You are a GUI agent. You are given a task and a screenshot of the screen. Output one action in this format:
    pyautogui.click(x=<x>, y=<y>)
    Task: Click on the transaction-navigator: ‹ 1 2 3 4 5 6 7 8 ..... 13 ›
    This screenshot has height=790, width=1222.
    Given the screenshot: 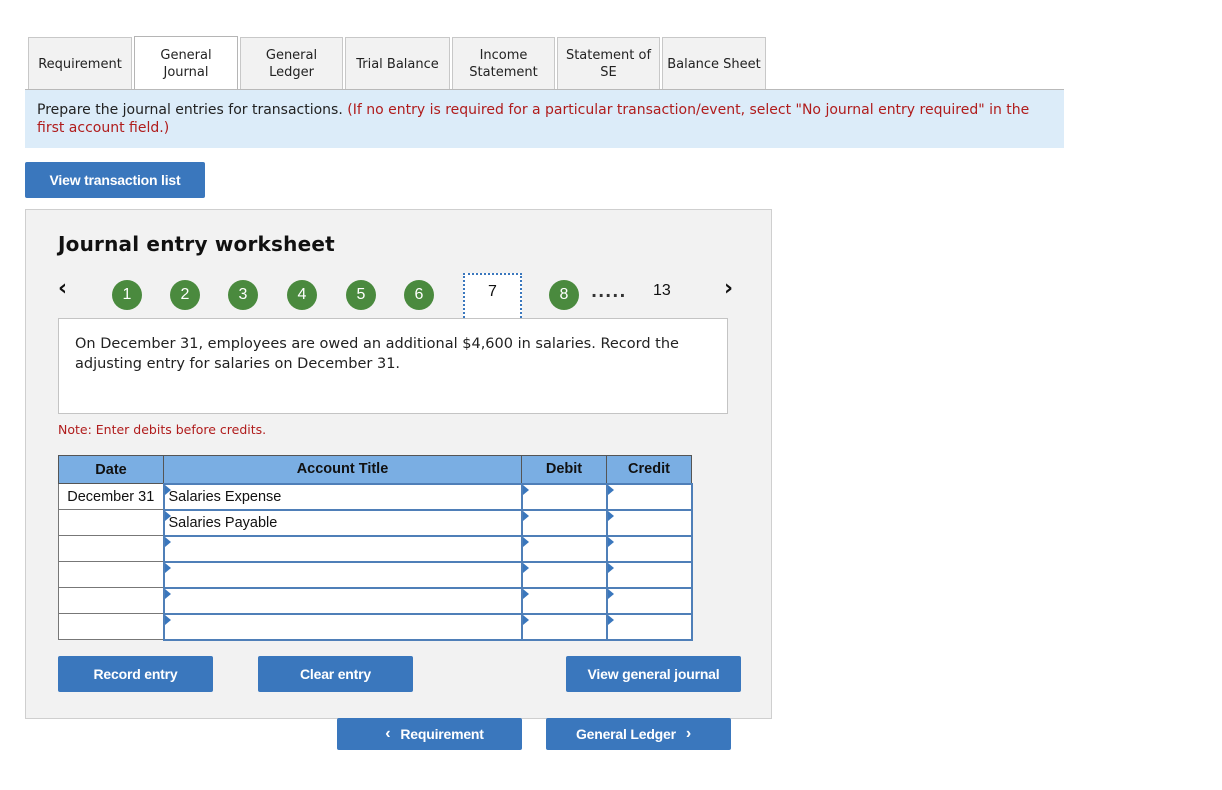 What is the action you would take?
    pyautogui.click(x=398, y=297)
    